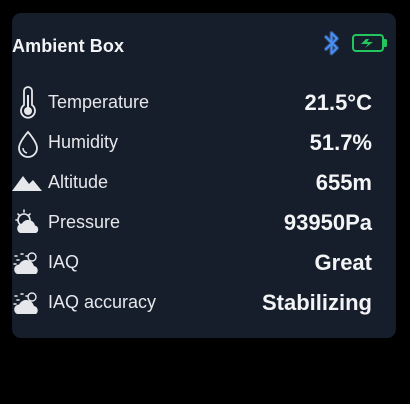 The image size is (410, 404). Describe the element at coordinates (28, 183) in the screenshot. I see `mountain-icon` at that location.